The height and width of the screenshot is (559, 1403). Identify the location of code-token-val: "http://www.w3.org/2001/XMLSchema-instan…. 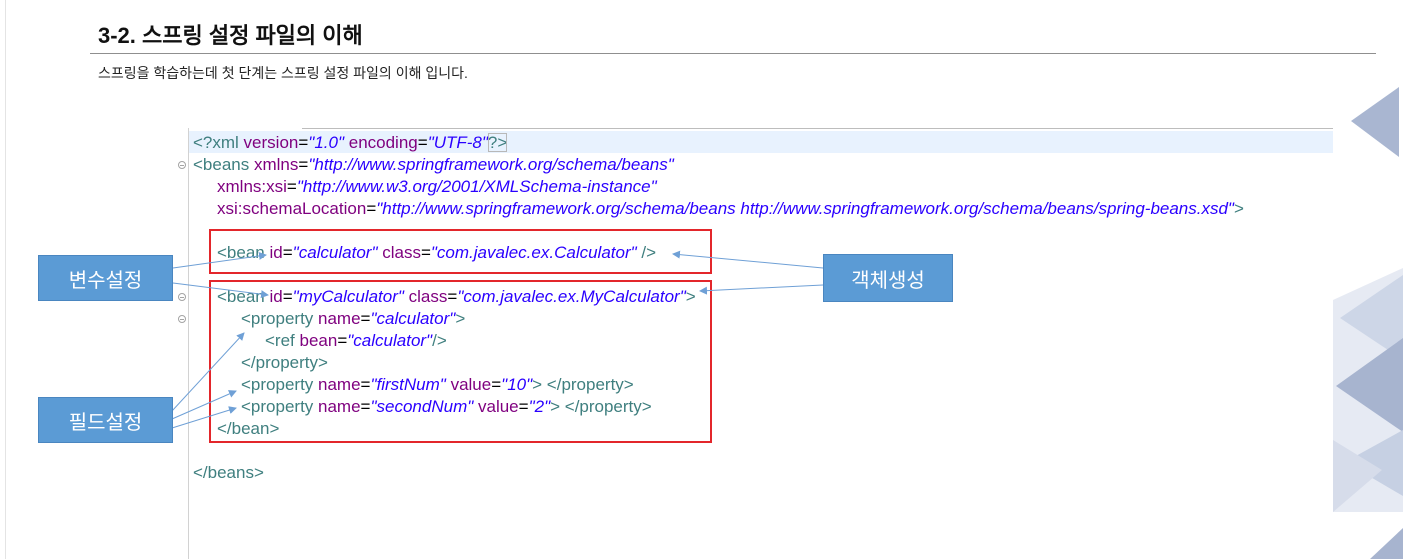
(476, 186).